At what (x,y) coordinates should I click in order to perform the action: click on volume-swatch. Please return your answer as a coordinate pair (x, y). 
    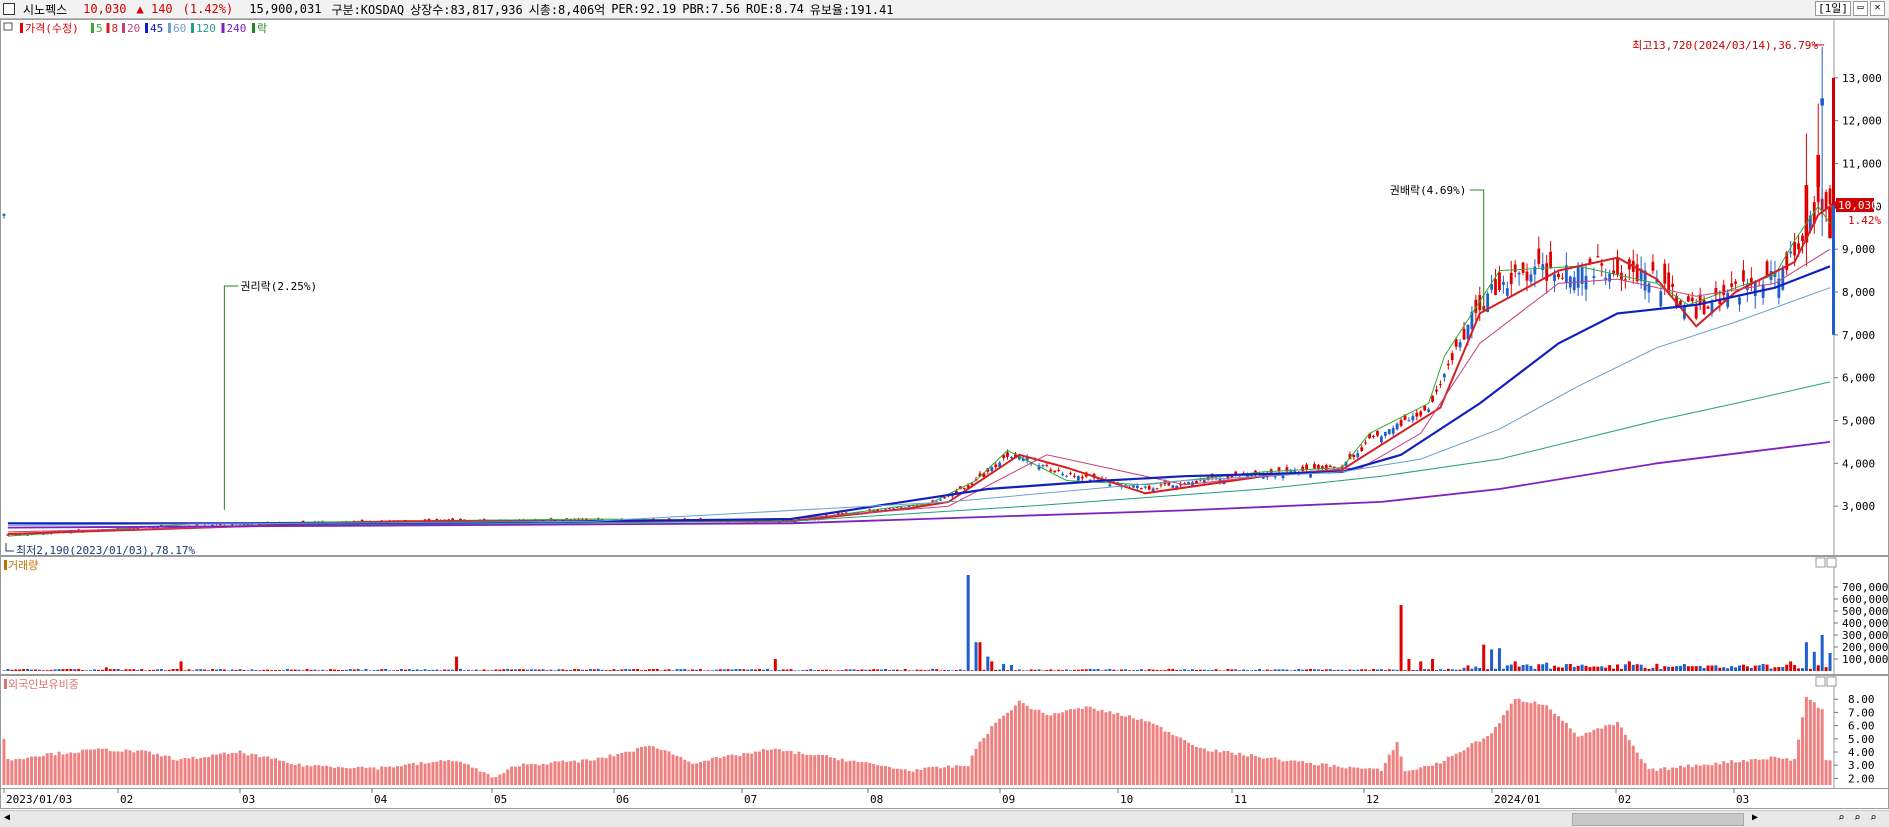
    Looking at the image, I should click on (5, 565).